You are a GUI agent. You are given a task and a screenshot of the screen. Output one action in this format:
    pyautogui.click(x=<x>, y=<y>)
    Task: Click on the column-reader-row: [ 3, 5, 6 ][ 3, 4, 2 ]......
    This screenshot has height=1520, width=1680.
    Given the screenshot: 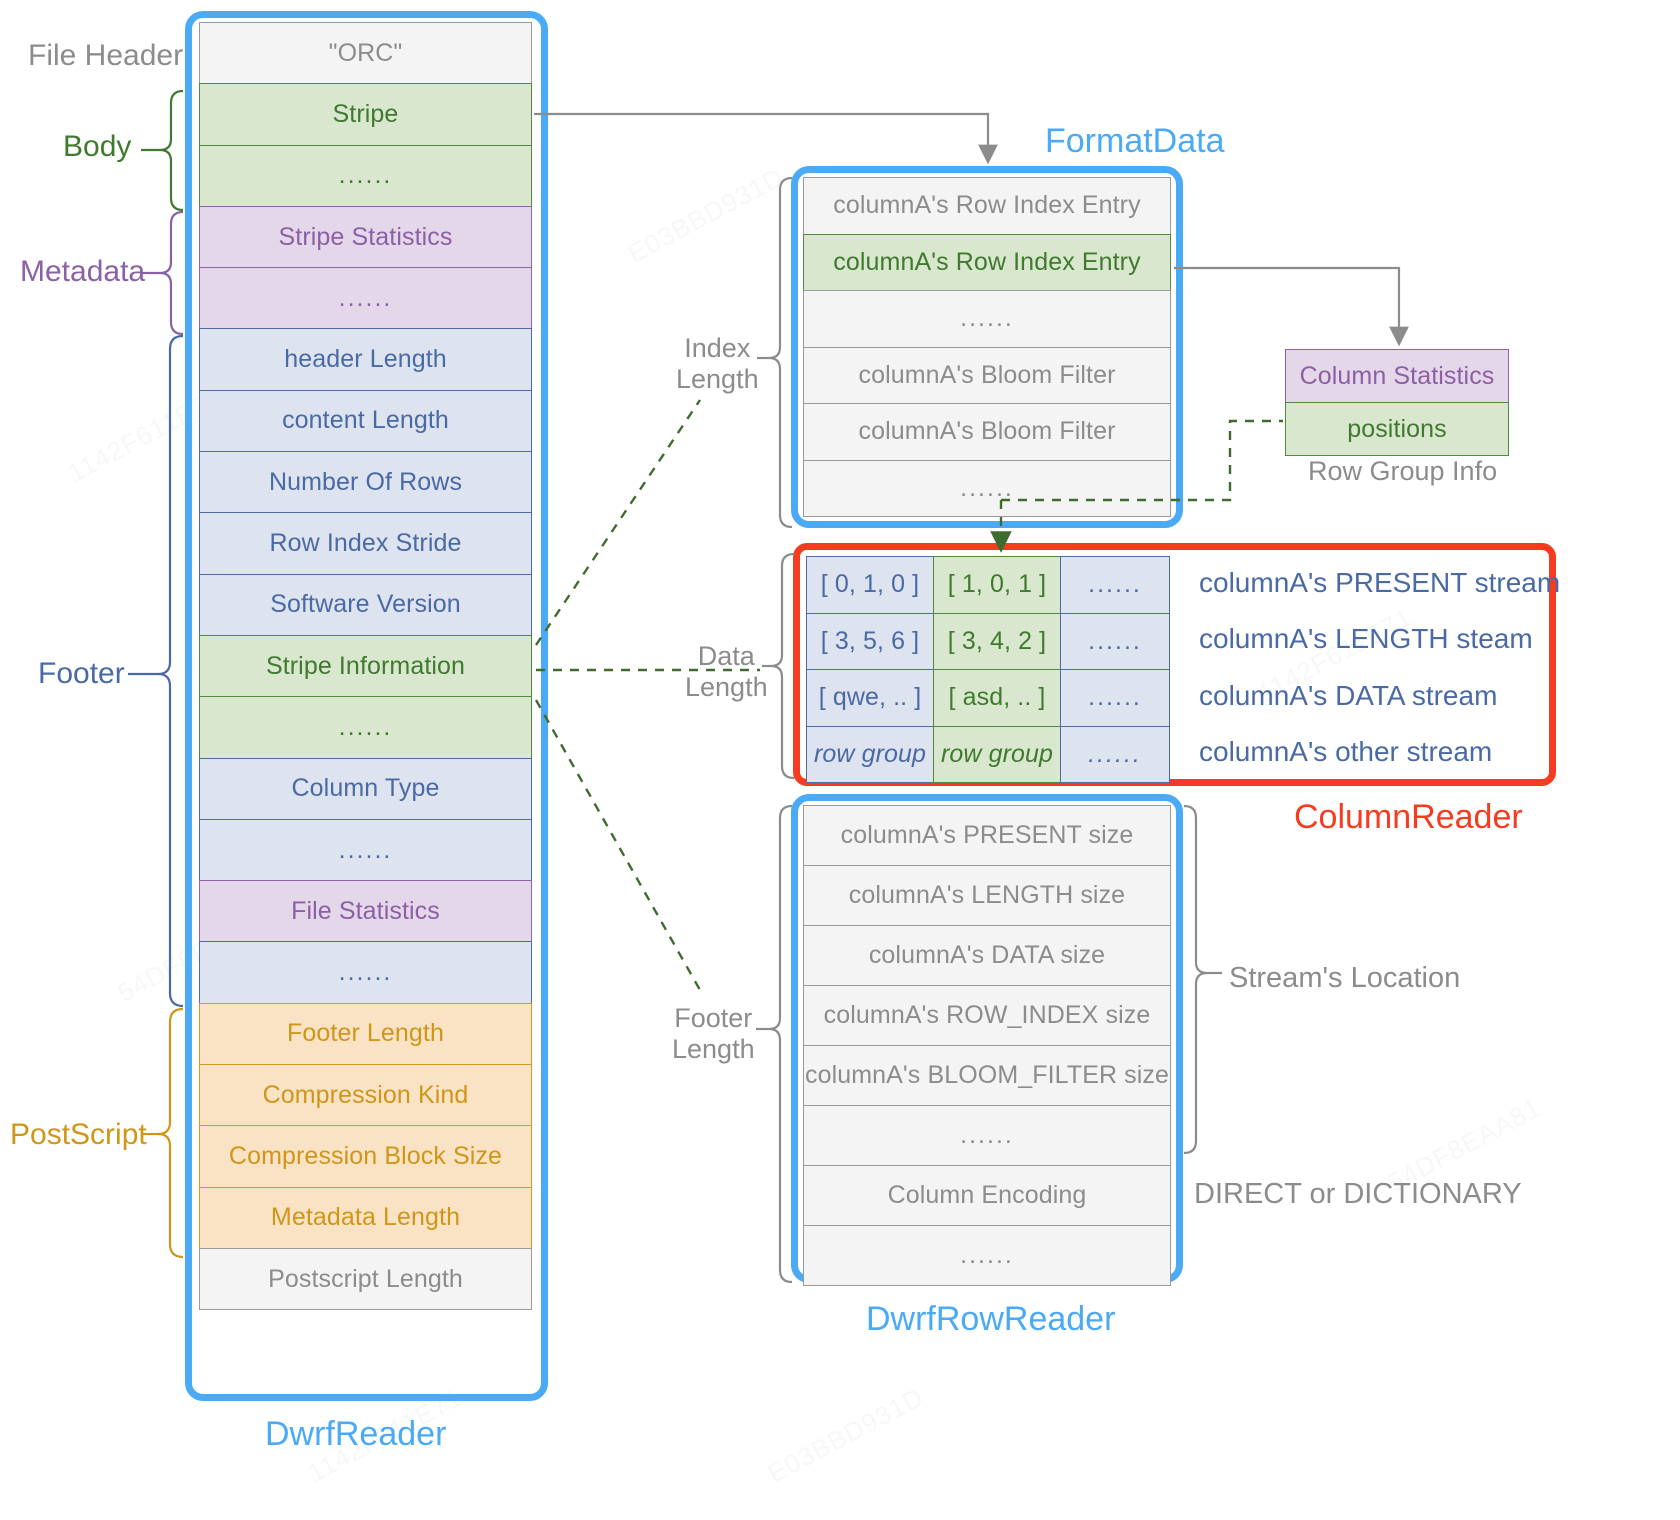 What is the action you would take?
    pyautogui.click(x=989, y=641)
    